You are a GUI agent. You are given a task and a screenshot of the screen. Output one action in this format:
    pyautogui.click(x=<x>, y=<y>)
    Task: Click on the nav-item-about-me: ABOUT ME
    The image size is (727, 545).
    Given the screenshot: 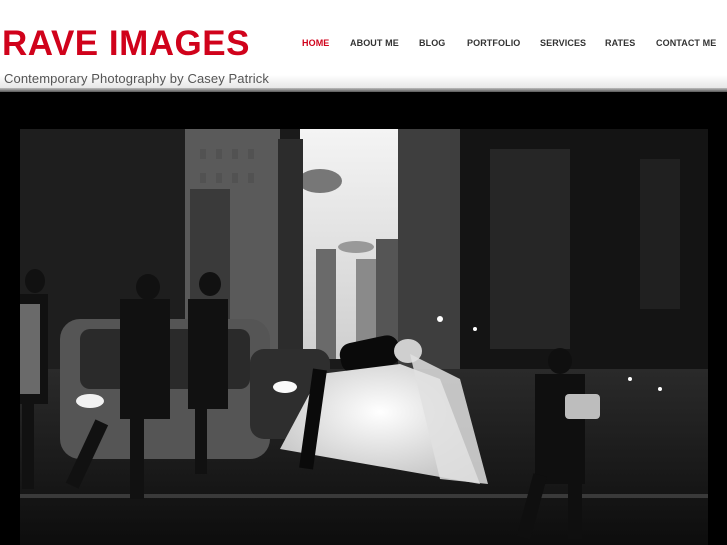 What is the action you would take?
    pyautogui.click(x=374, y=43)
    